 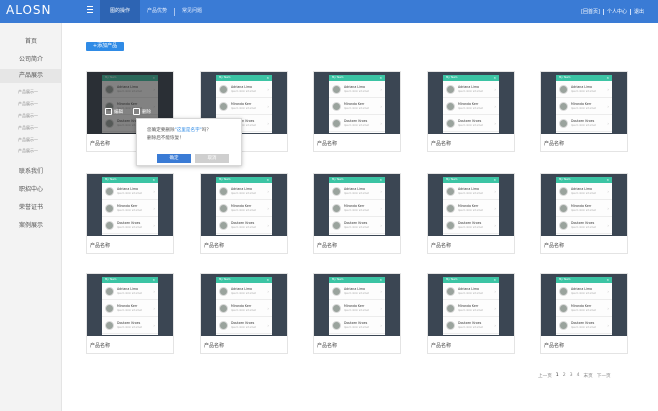 I want to click on sidebar-item-about: 公司简介, so click(x=31, y=58).